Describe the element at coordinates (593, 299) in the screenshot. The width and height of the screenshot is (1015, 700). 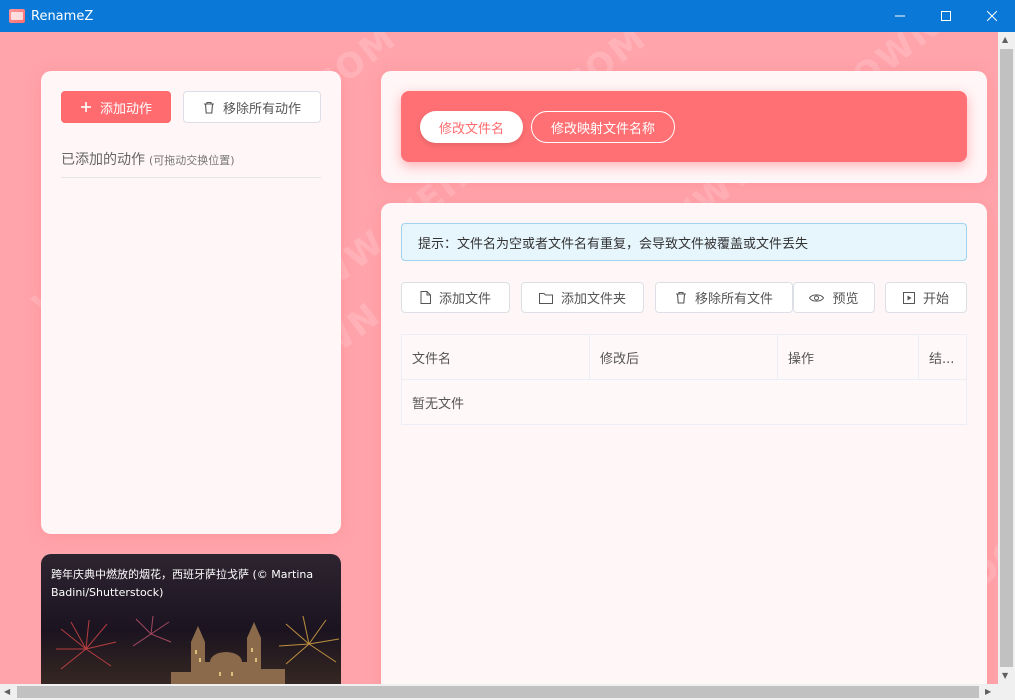
I see `add-folder-label: 添加文件夹` at that location.